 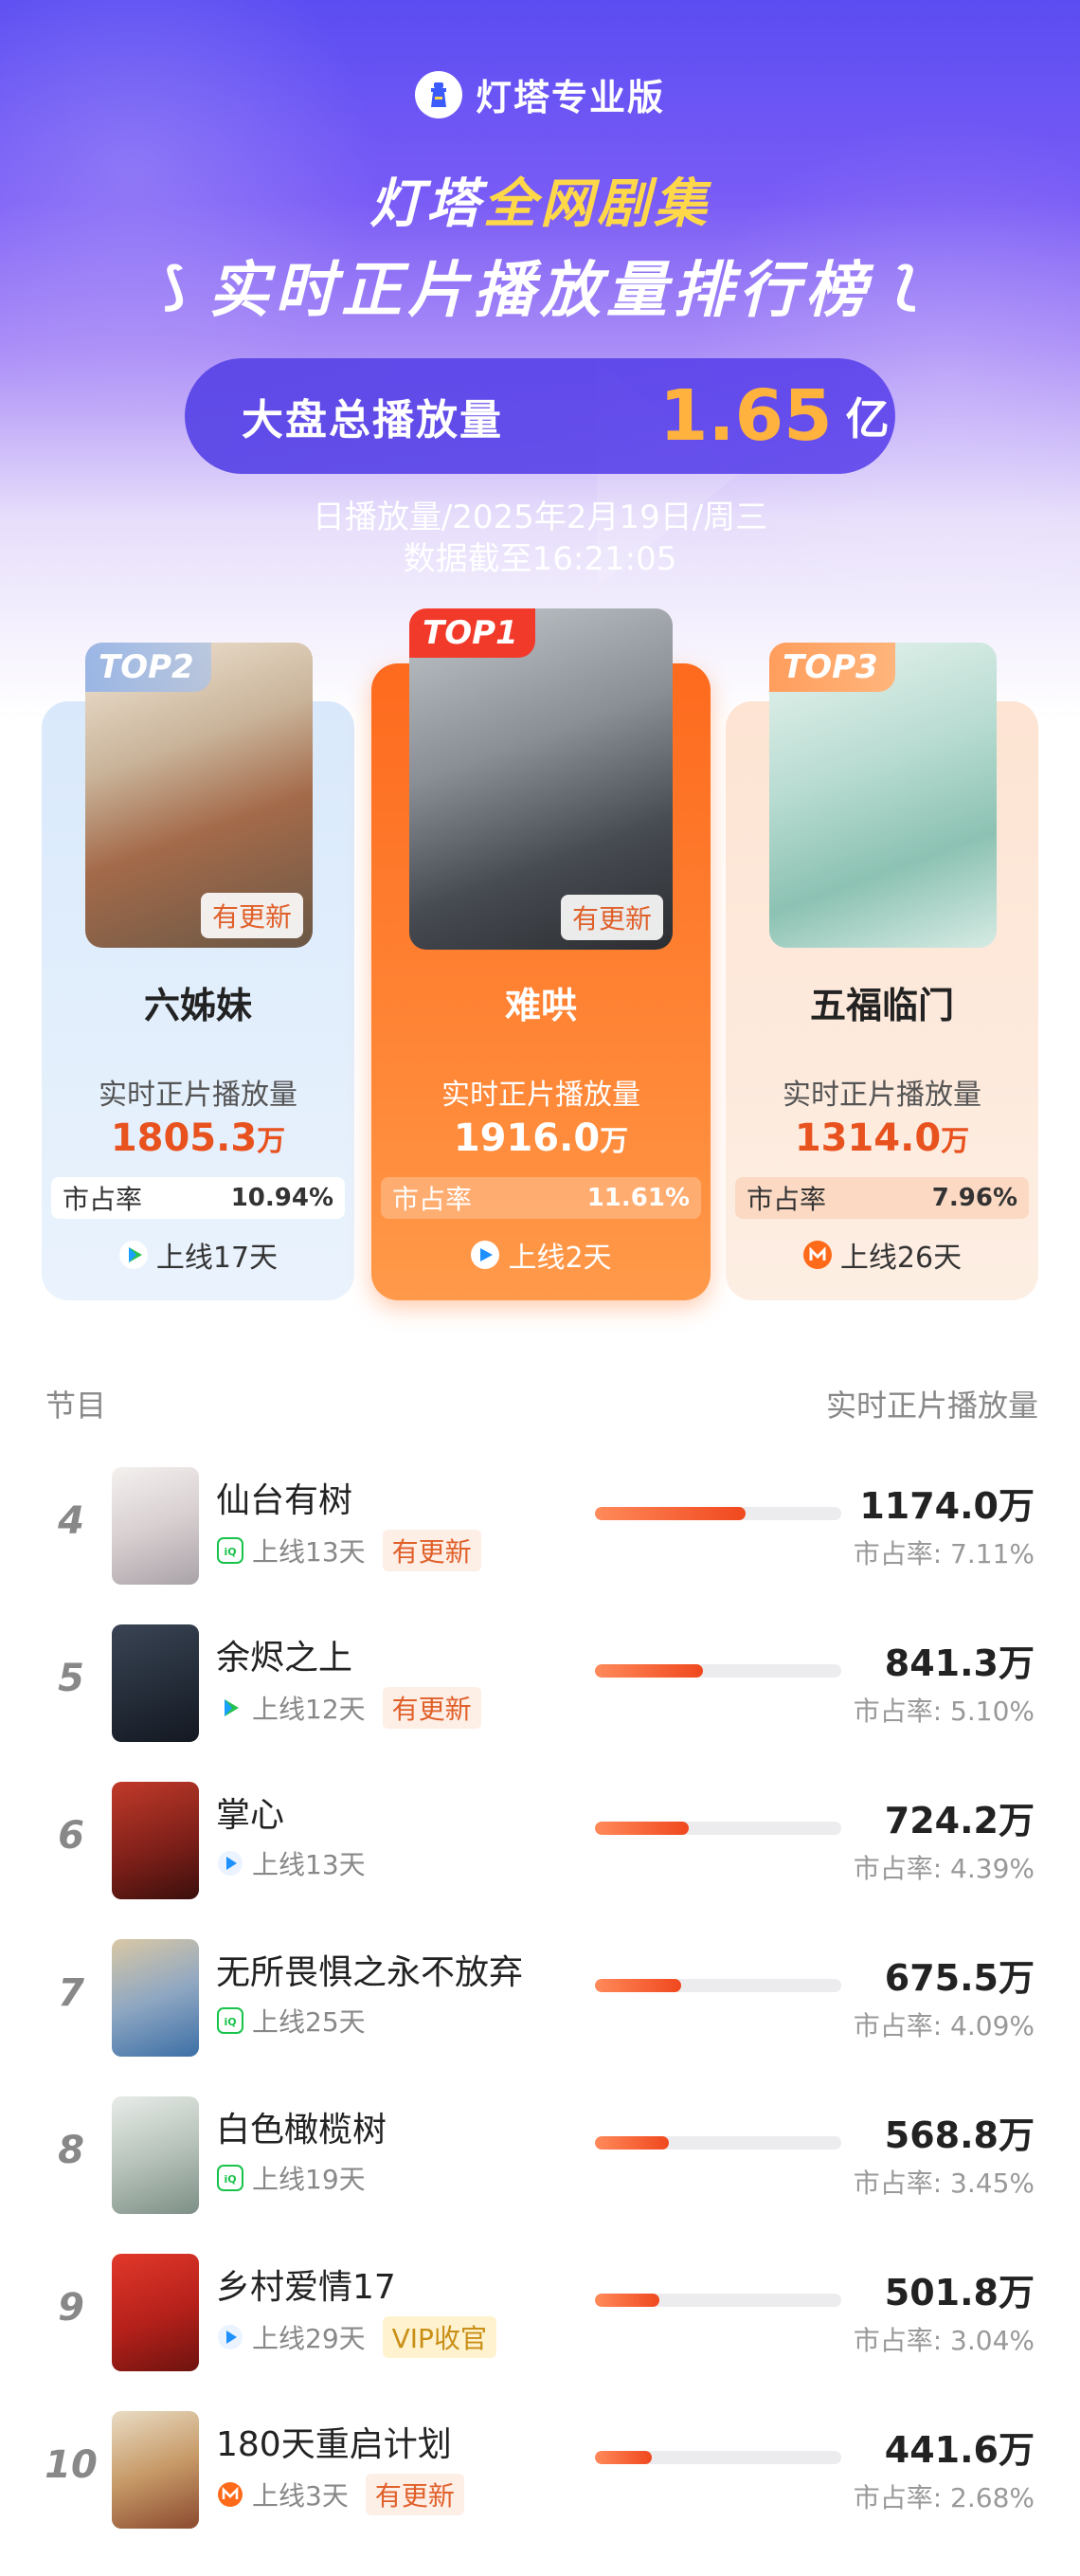 I want to click on metric-number: 1314.0, so click(x=868, y=1138).